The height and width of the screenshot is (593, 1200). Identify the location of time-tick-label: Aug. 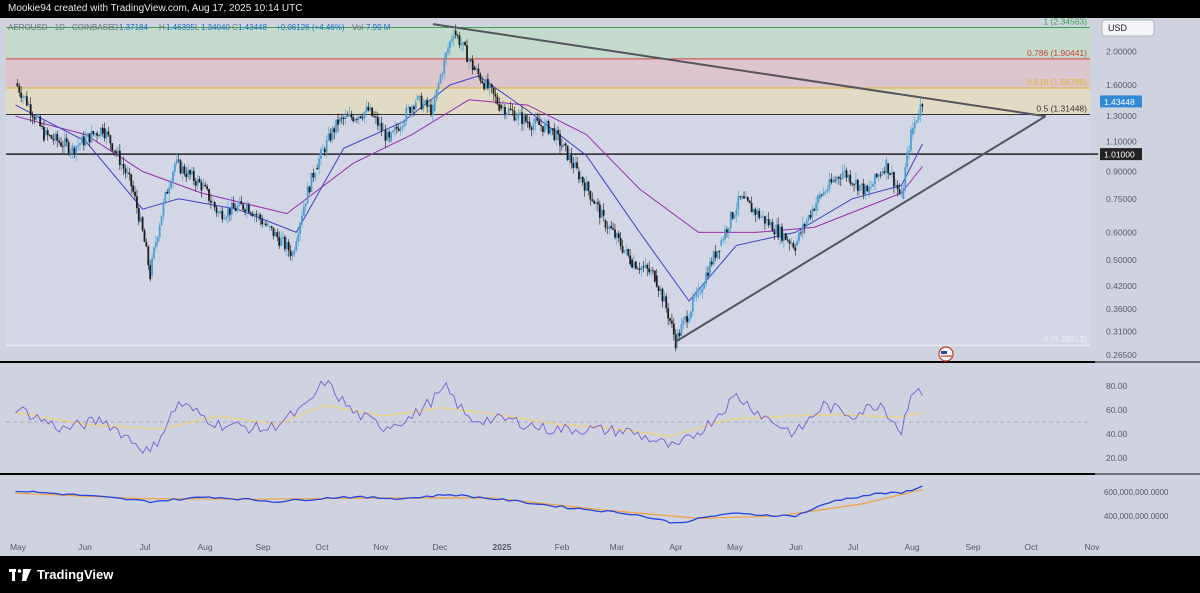
(911, 547).